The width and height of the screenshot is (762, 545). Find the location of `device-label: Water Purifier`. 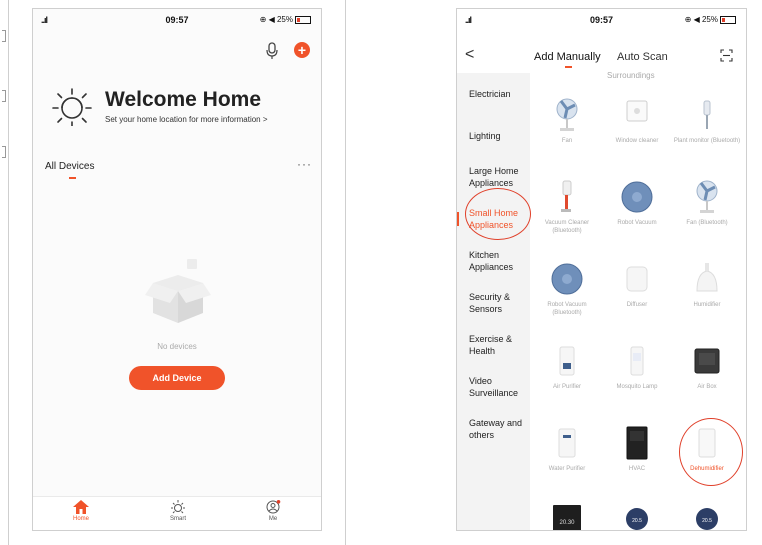

device-label: Water Purifier is located at coordinates (567, 469).